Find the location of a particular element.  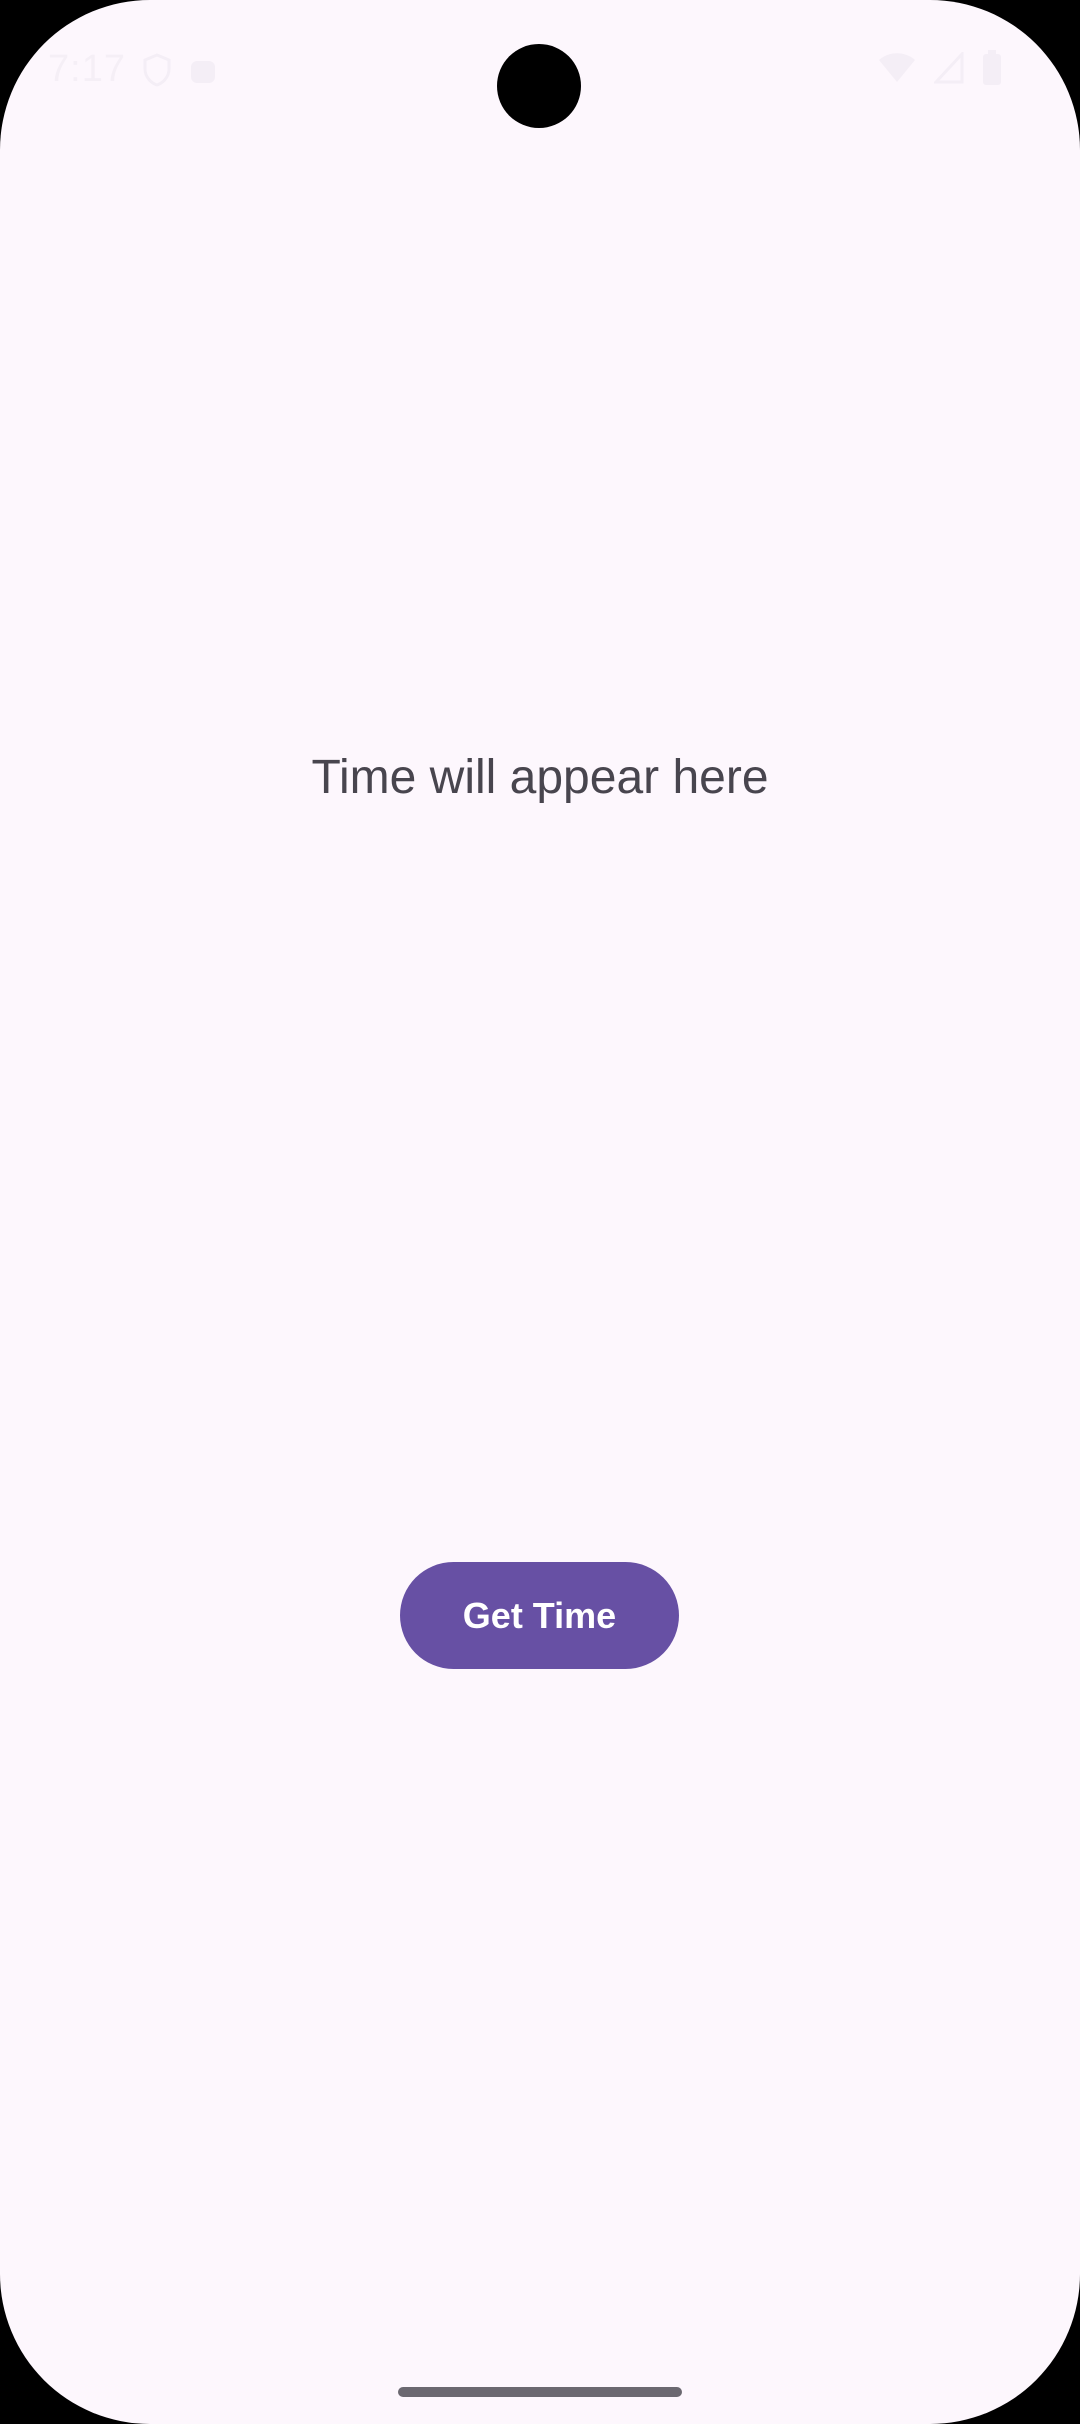

wifi-icon is located at coordinates (897, 70).